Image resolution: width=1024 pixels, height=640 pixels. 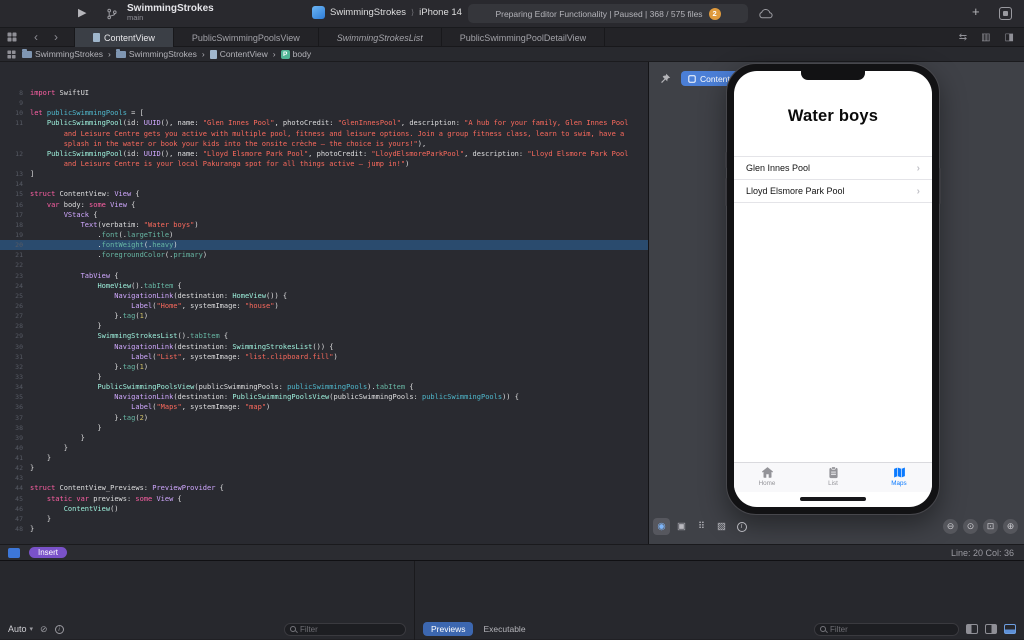 I want to click on line-number: 41, so click(x=15, y=458).